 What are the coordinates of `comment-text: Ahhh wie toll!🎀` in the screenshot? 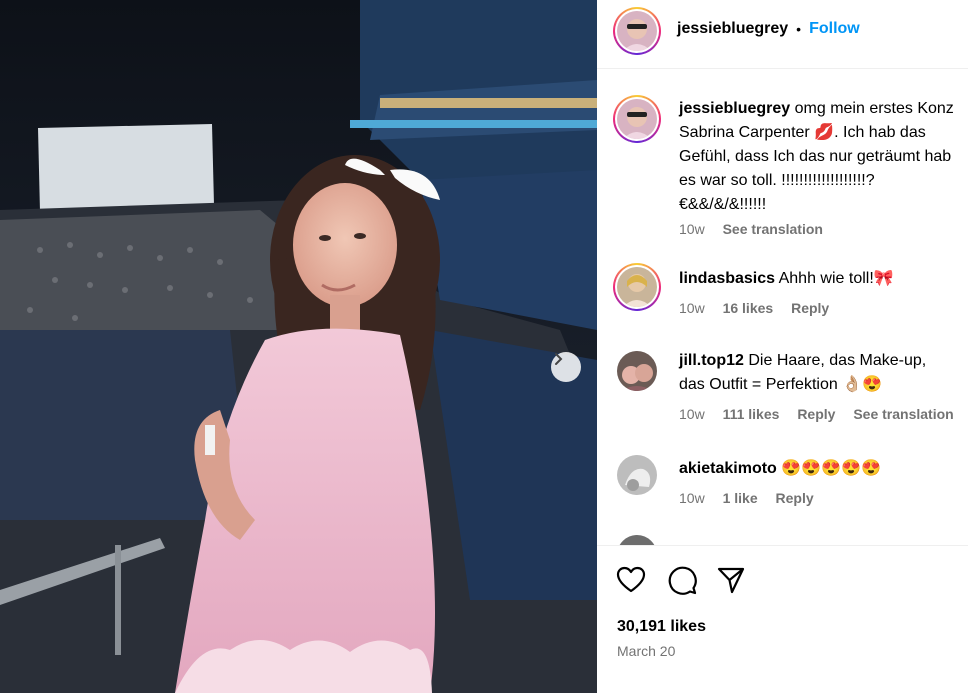 It's located at (836, 278).